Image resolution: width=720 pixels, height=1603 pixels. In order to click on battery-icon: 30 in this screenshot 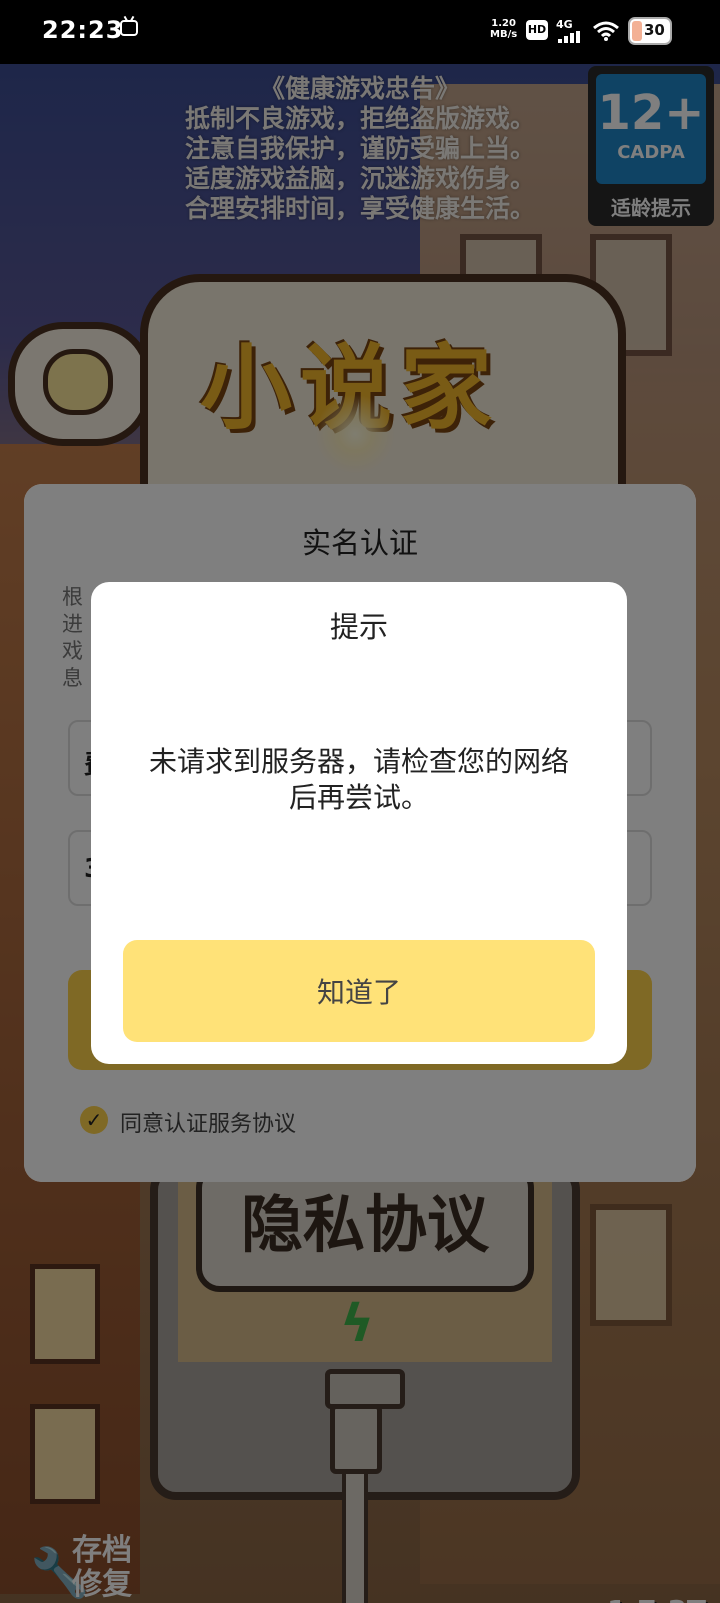, I will do `click(650, 31)`.